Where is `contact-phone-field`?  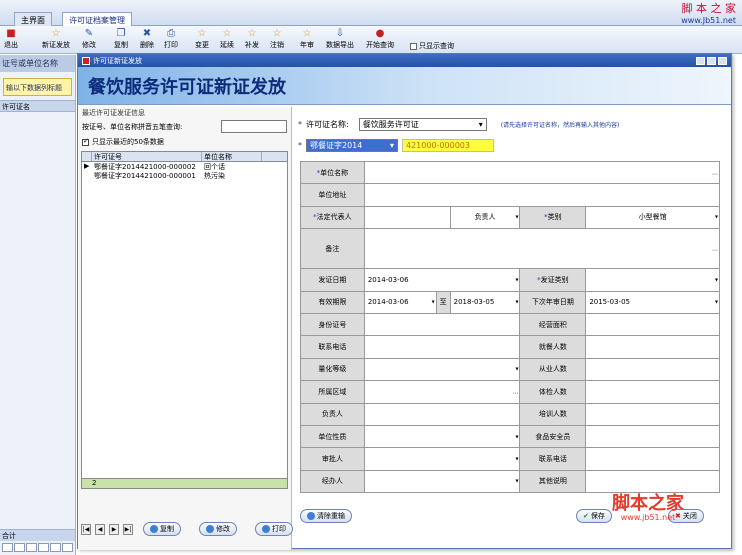
contact-phone-field is located at coordinates (653, 459).